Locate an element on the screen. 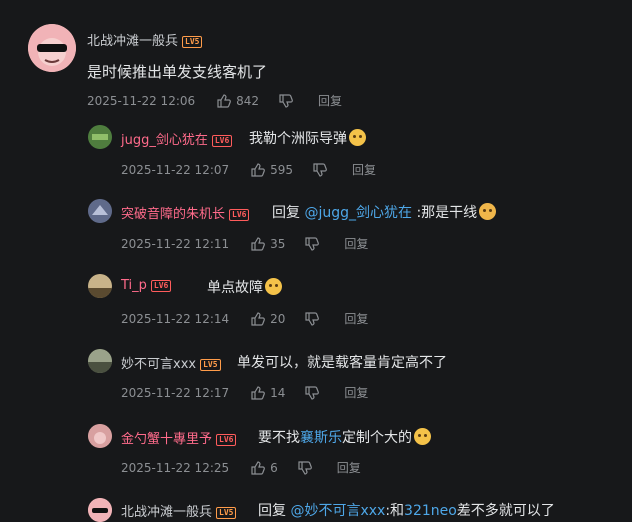 Image resolution: width=632 pixels, height=522 pixels. mention-link: 321neo is located at coordinates (430, 511).